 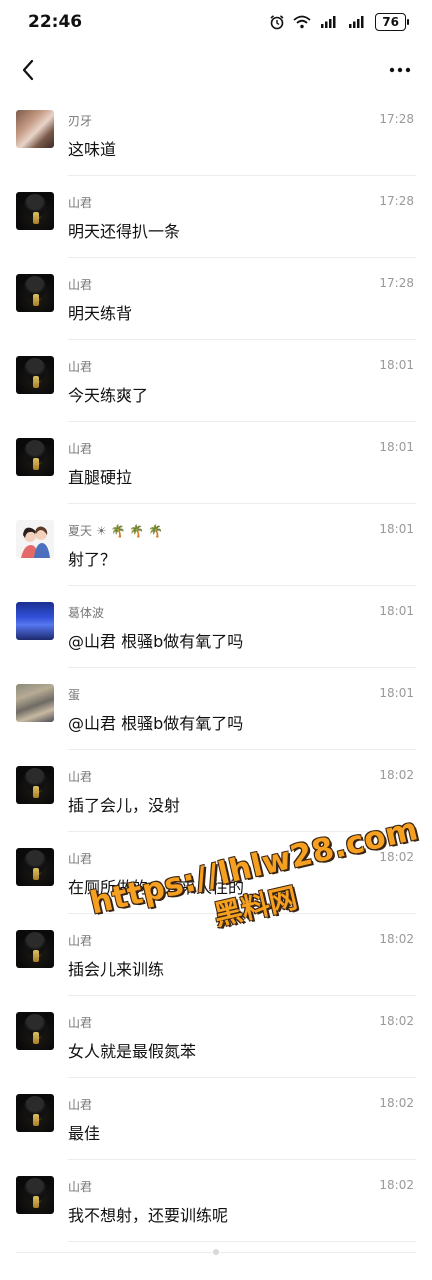 I want to click on sender-name: 夏天 ☀ 🌴 🌴 🌴, so click(x=116, y=531).